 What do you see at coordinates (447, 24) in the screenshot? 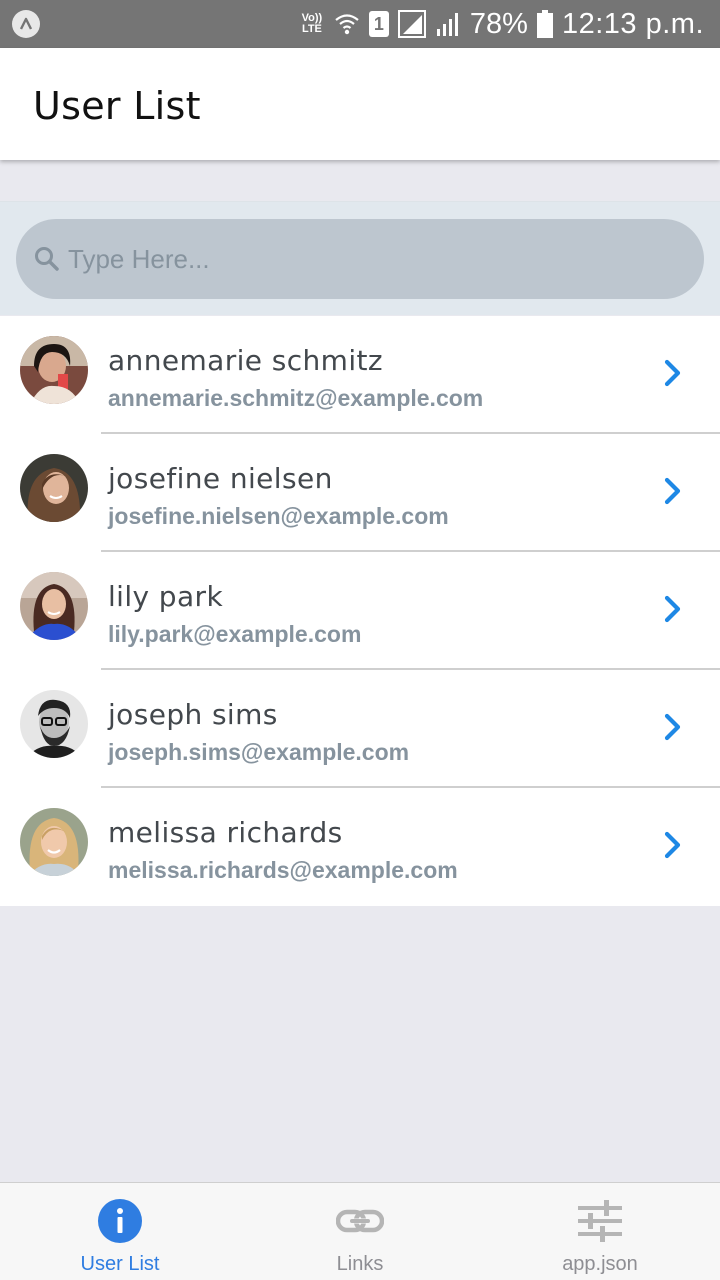
I see `signal-sim2-icon` at bounding box center [447, 24].